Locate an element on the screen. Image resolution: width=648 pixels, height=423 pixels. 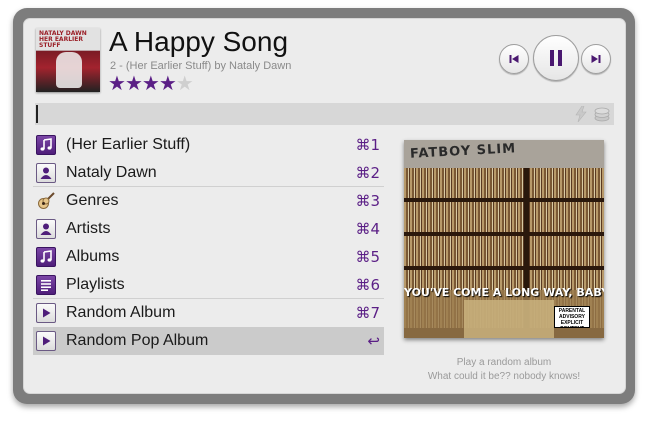
list-item-label: Playlists is located at coordinates (95, 284).